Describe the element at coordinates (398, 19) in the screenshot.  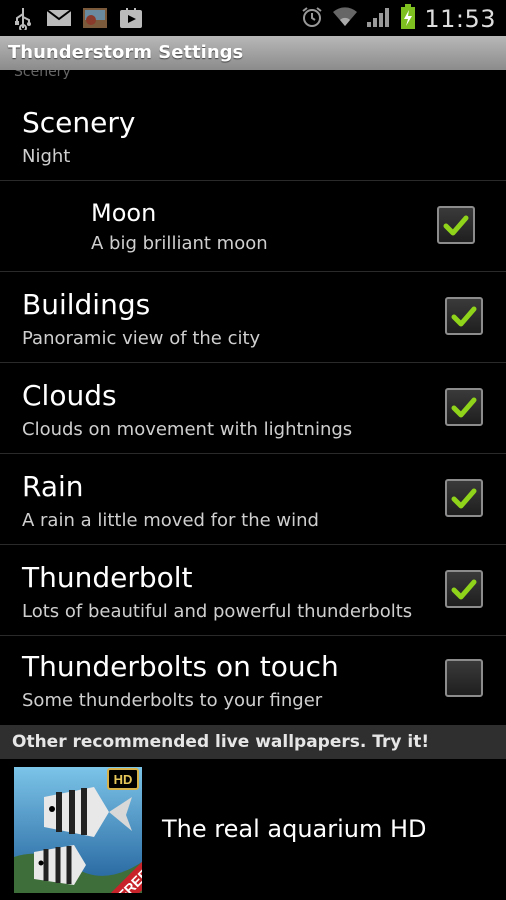
I see `system-icons: 11:53` at that location.